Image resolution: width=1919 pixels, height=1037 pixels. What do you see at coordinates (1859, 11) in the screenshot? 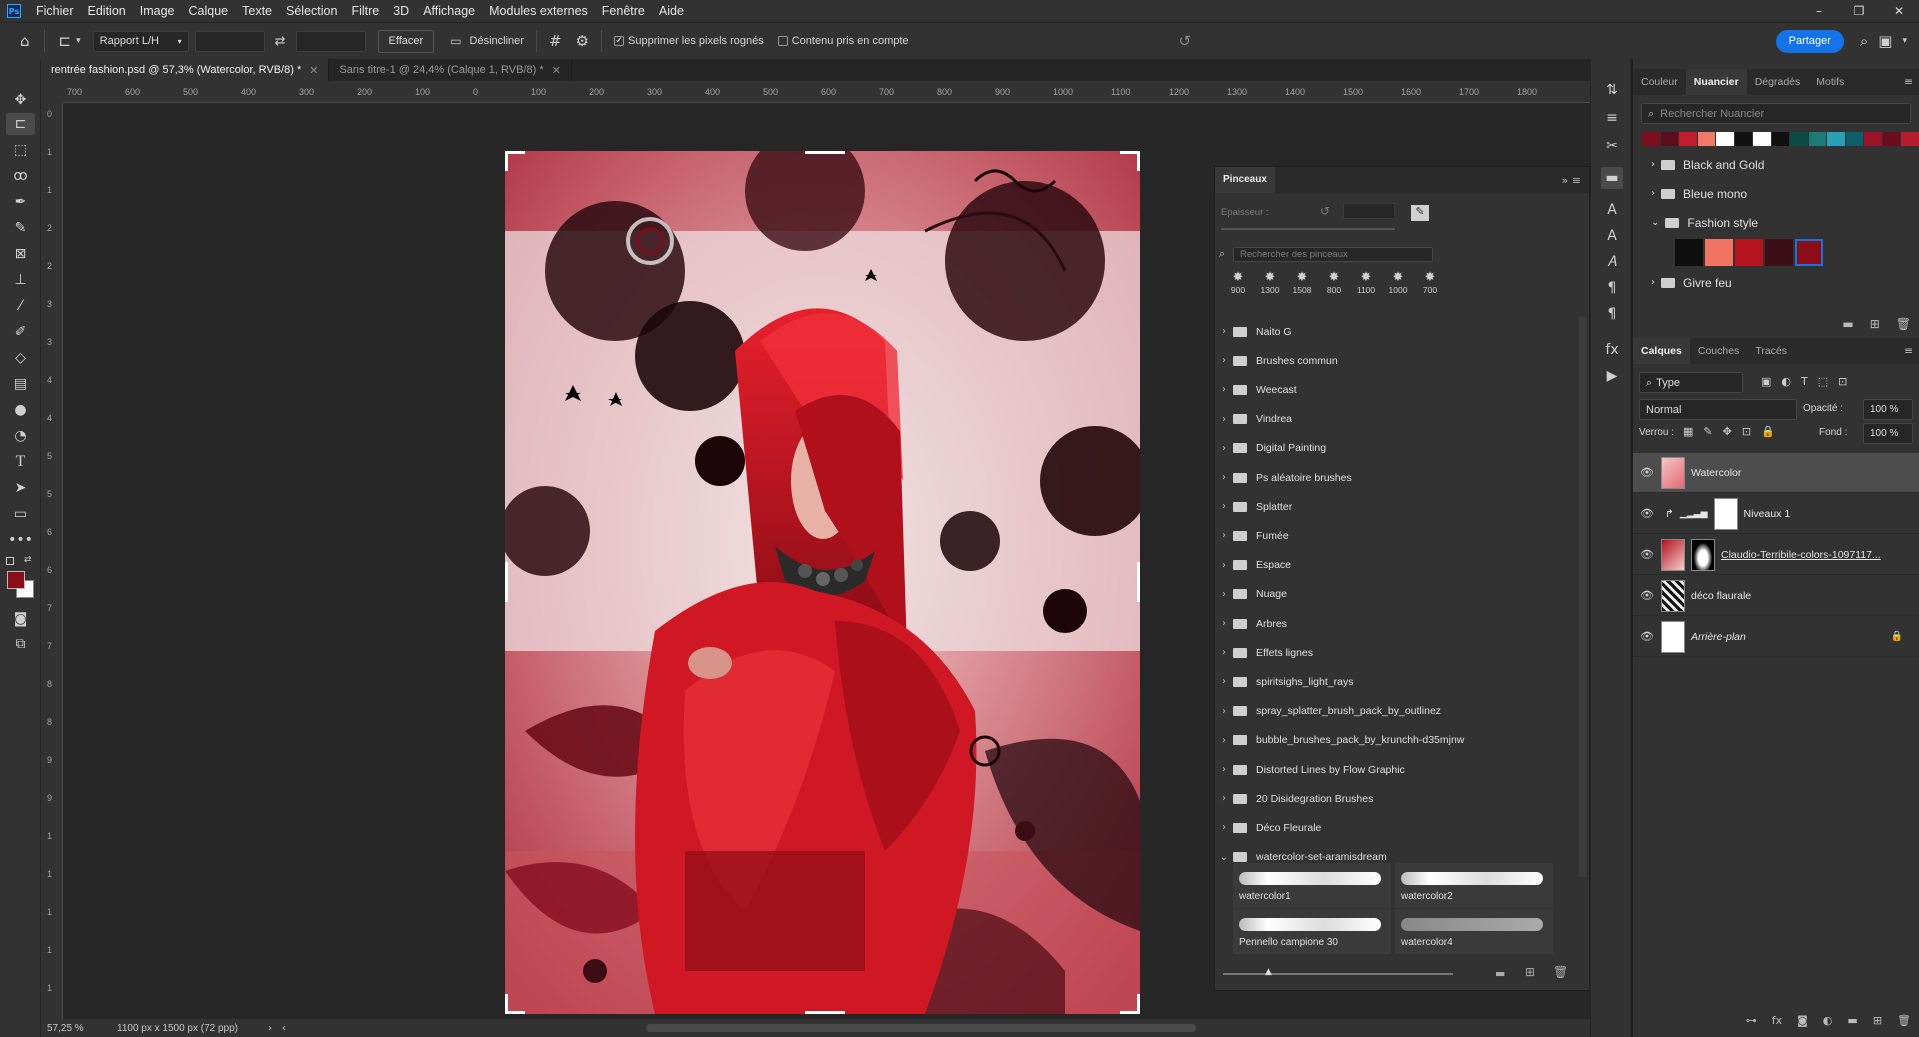
I see `maximize-icon: ❐` at bounding box center [1859, 11].